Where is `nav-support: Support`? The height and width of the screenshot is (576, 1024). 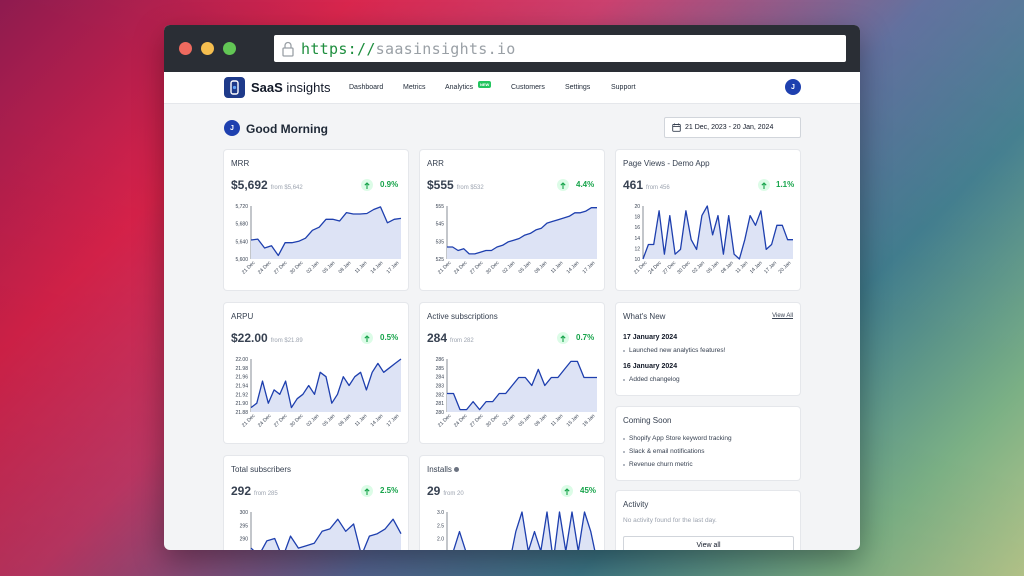
nav-support: Support is located at coordinates (623, 87).